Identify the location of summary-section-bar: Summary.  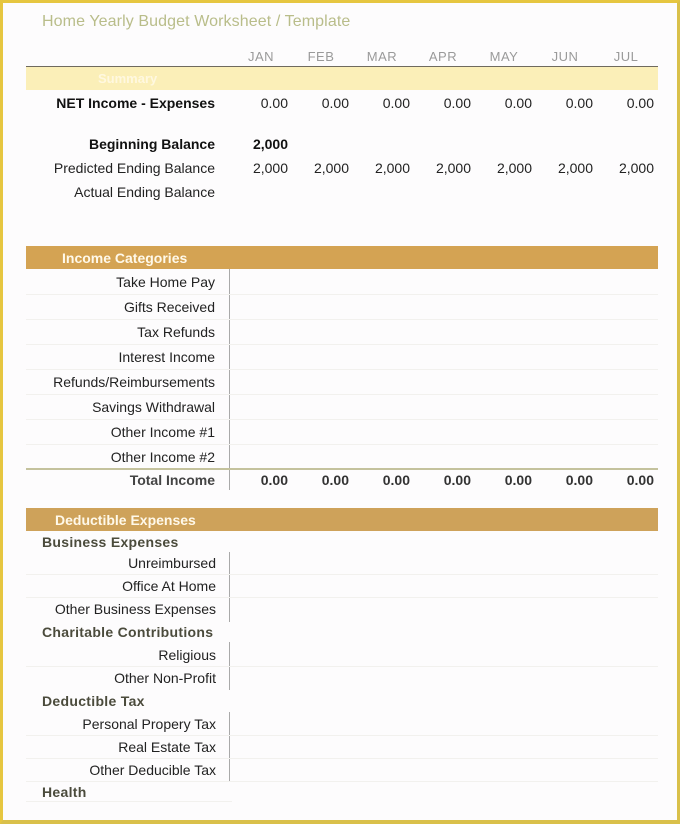
(342, 78).